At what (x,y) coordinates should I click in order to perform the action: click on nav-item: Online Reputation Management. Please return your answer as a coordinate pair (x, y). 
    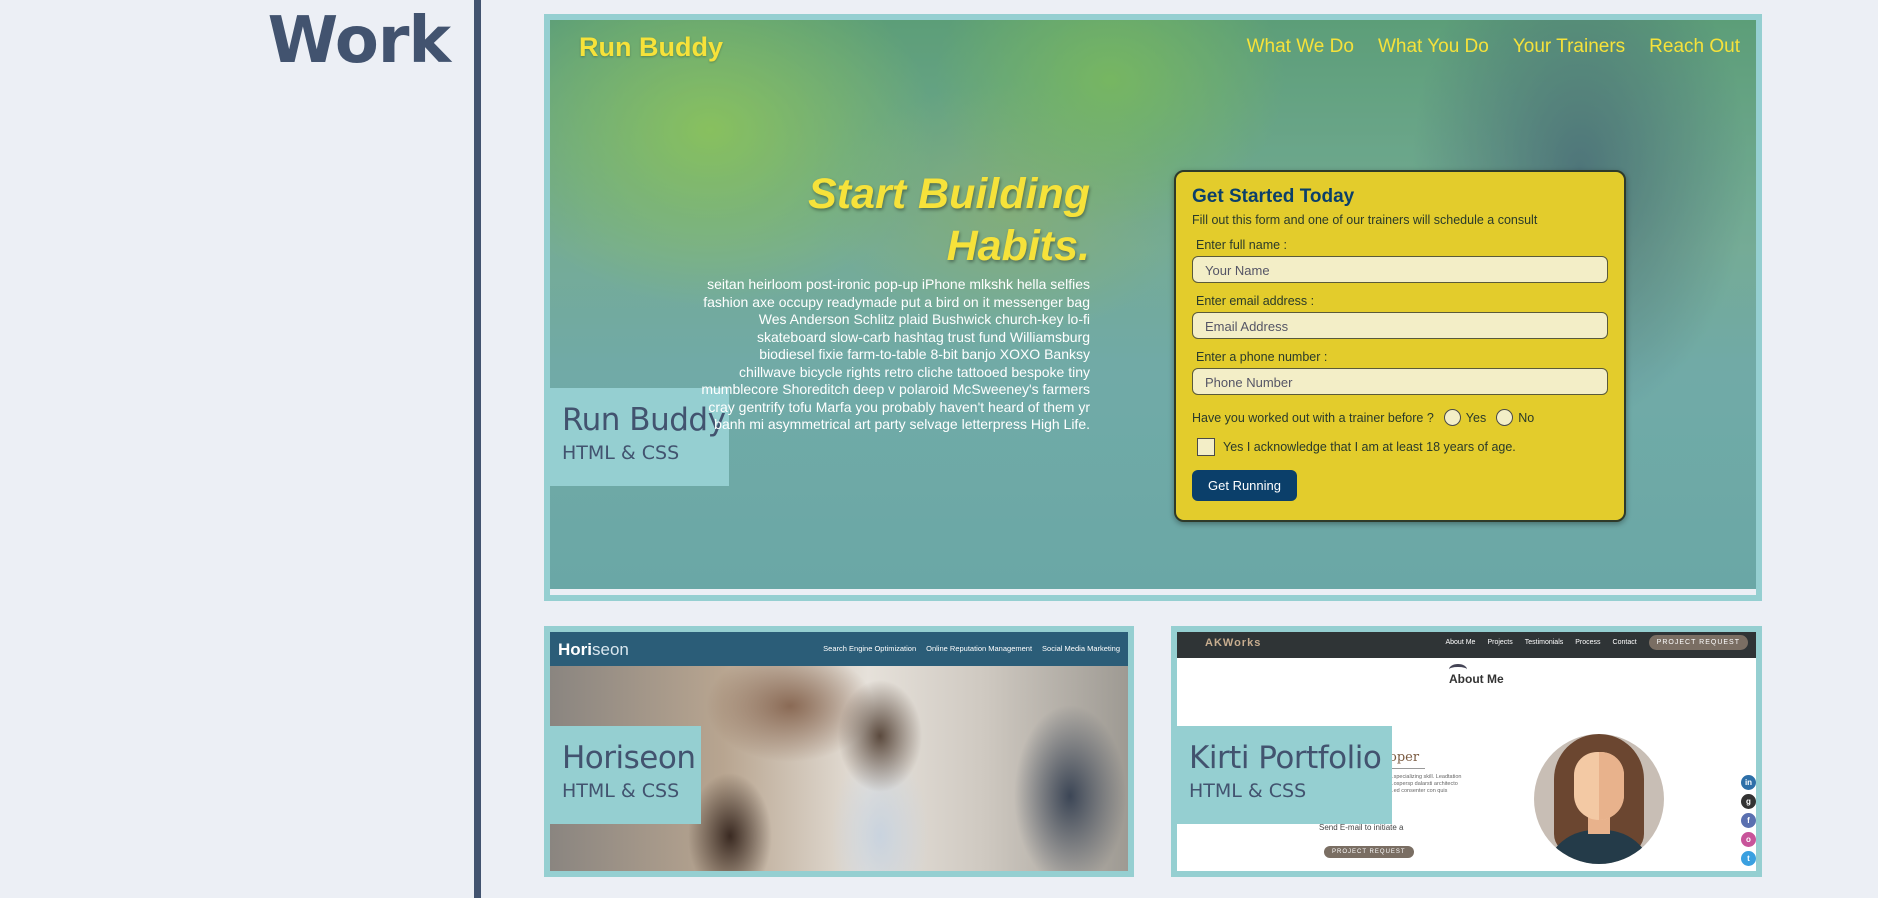
    Looking at the image, I should click on (979, 648).